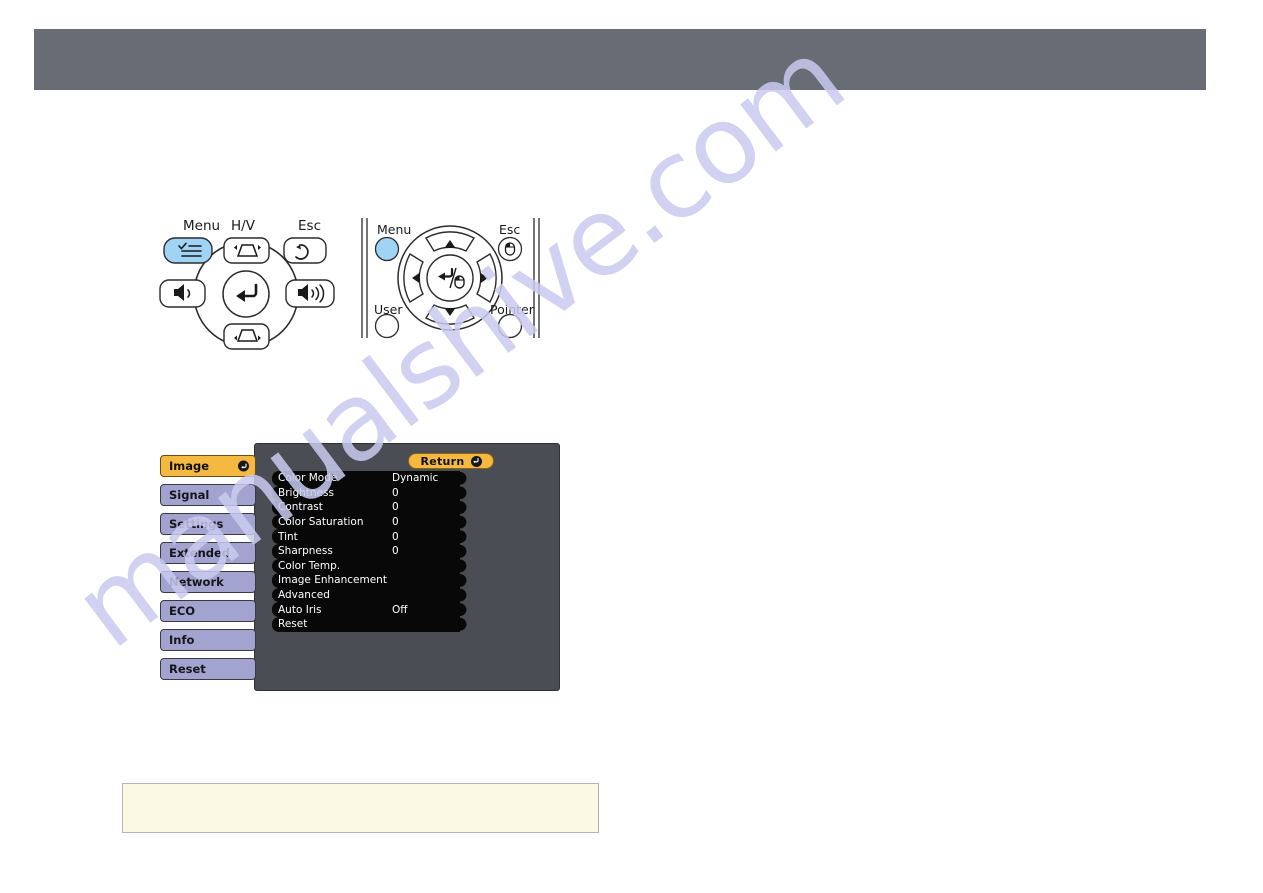 The image size is (1263, 893). I want to click on volume-down-button, so click(182, 293).